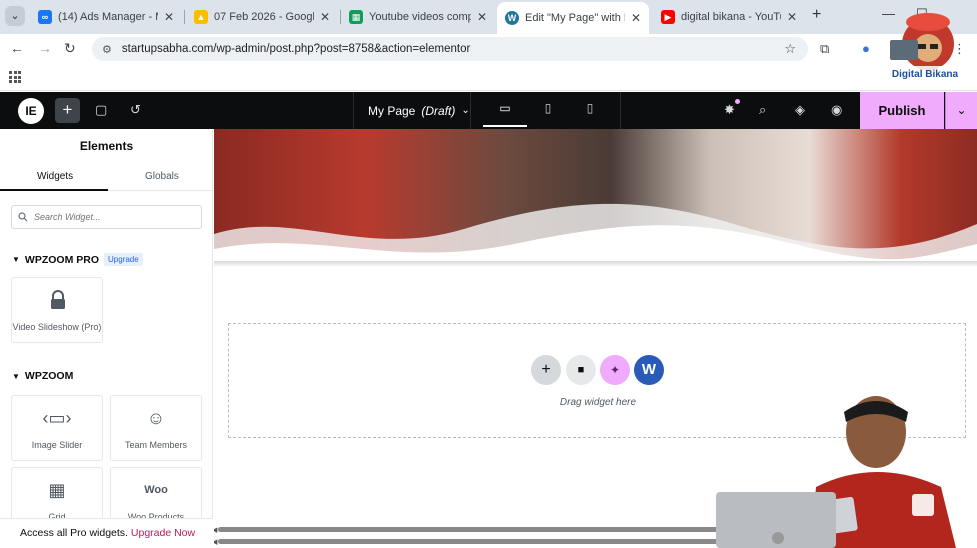 This screenshot has width=977, height=548. I want to click on extensions-puzzle-icon: ⧉, so click(824, 49).